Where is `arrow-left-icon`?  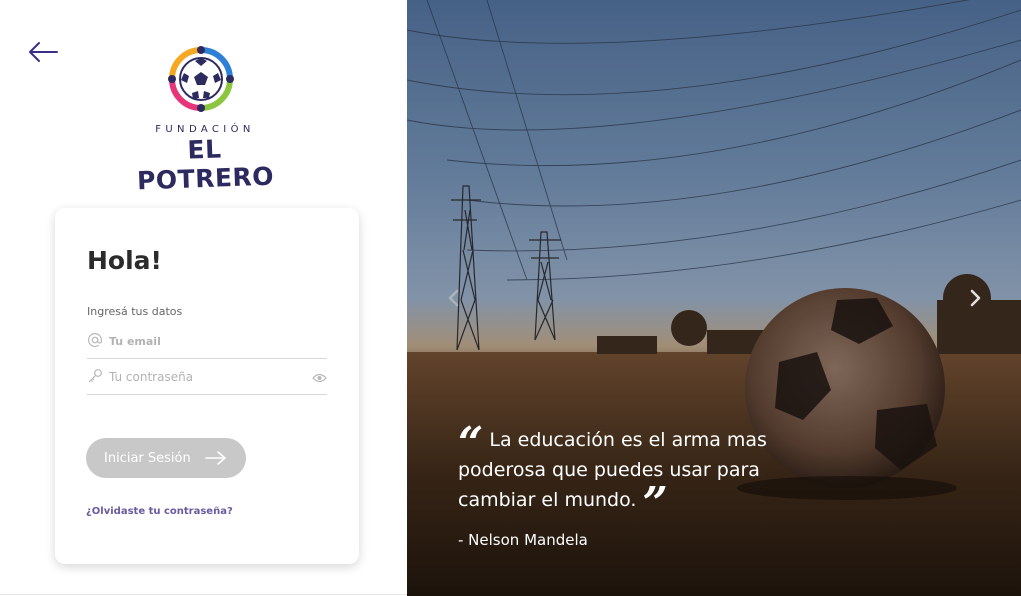
arrow-left-icon is located at coordinates (43, 52).